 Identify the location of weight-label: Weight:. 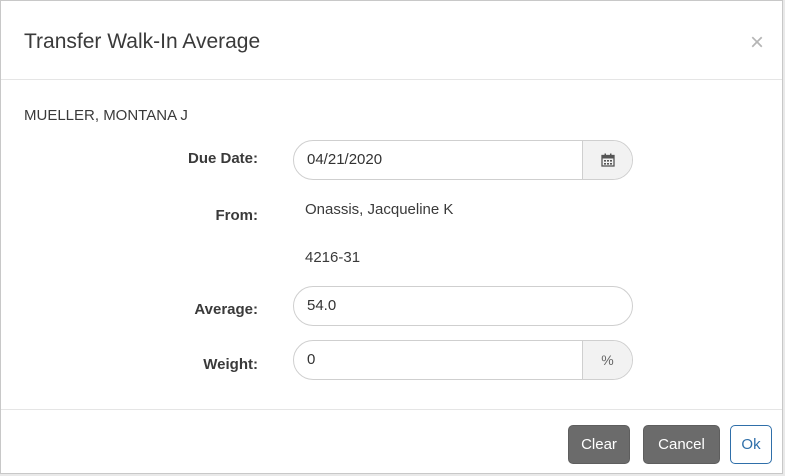
(230, 364).